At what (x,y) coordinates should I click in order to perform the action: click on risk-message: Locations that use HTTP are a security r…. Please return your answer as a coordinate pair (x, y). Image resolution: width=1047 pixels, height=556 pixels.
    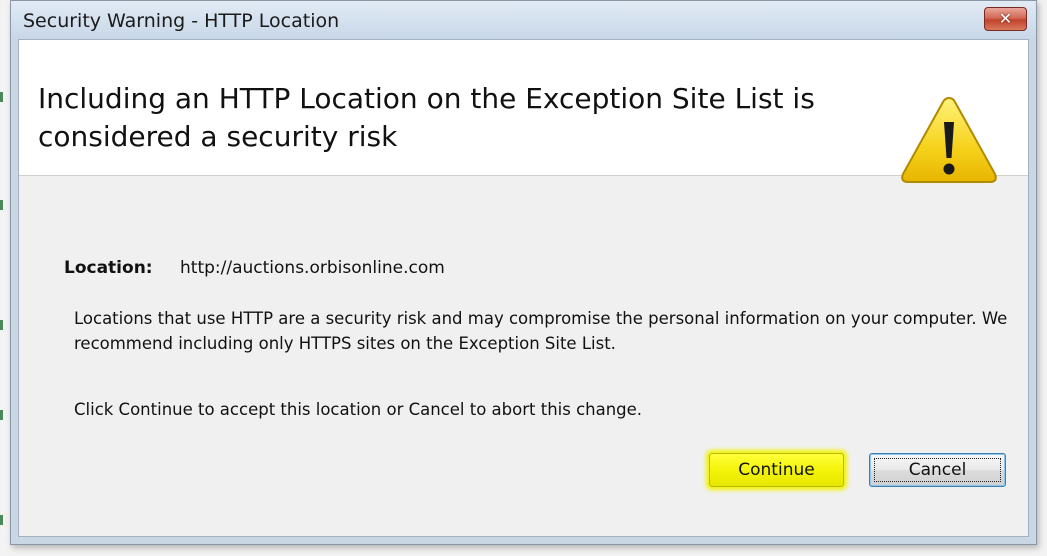
    Looking at the image, I should click on (541, 331).